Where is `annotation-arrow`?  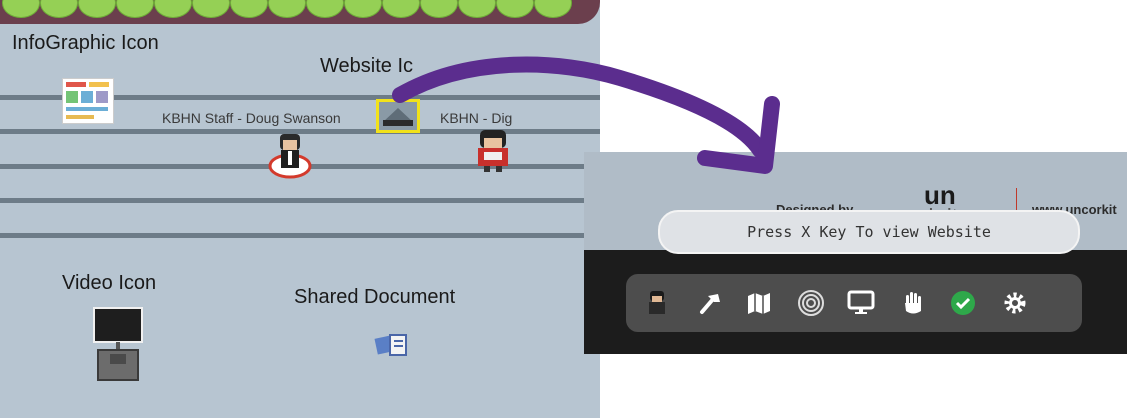 annotation-arrow is located at coordinates (586, 115).